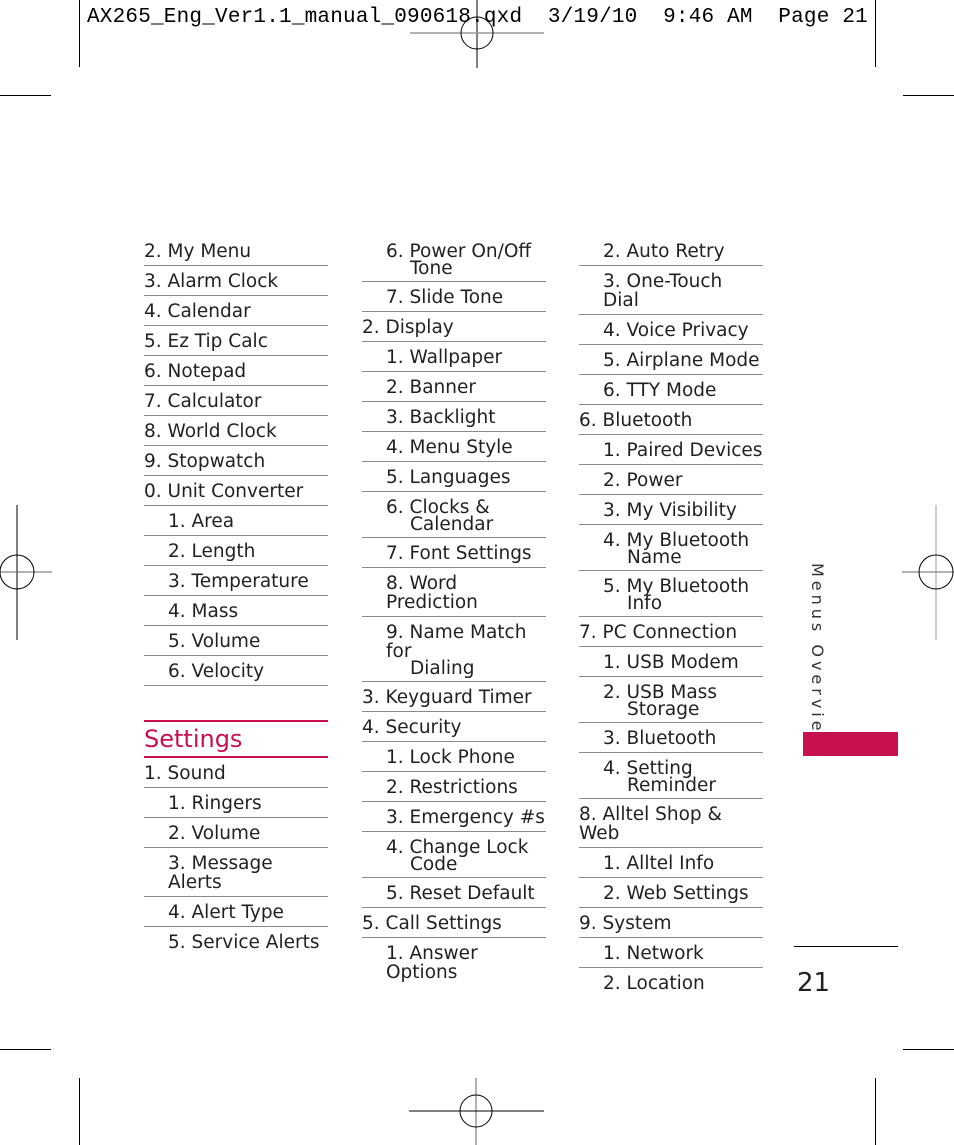 This screenshot has height=1145, width=954. I want to click on menu-item-label: 2. Volume, so click(214, 833).